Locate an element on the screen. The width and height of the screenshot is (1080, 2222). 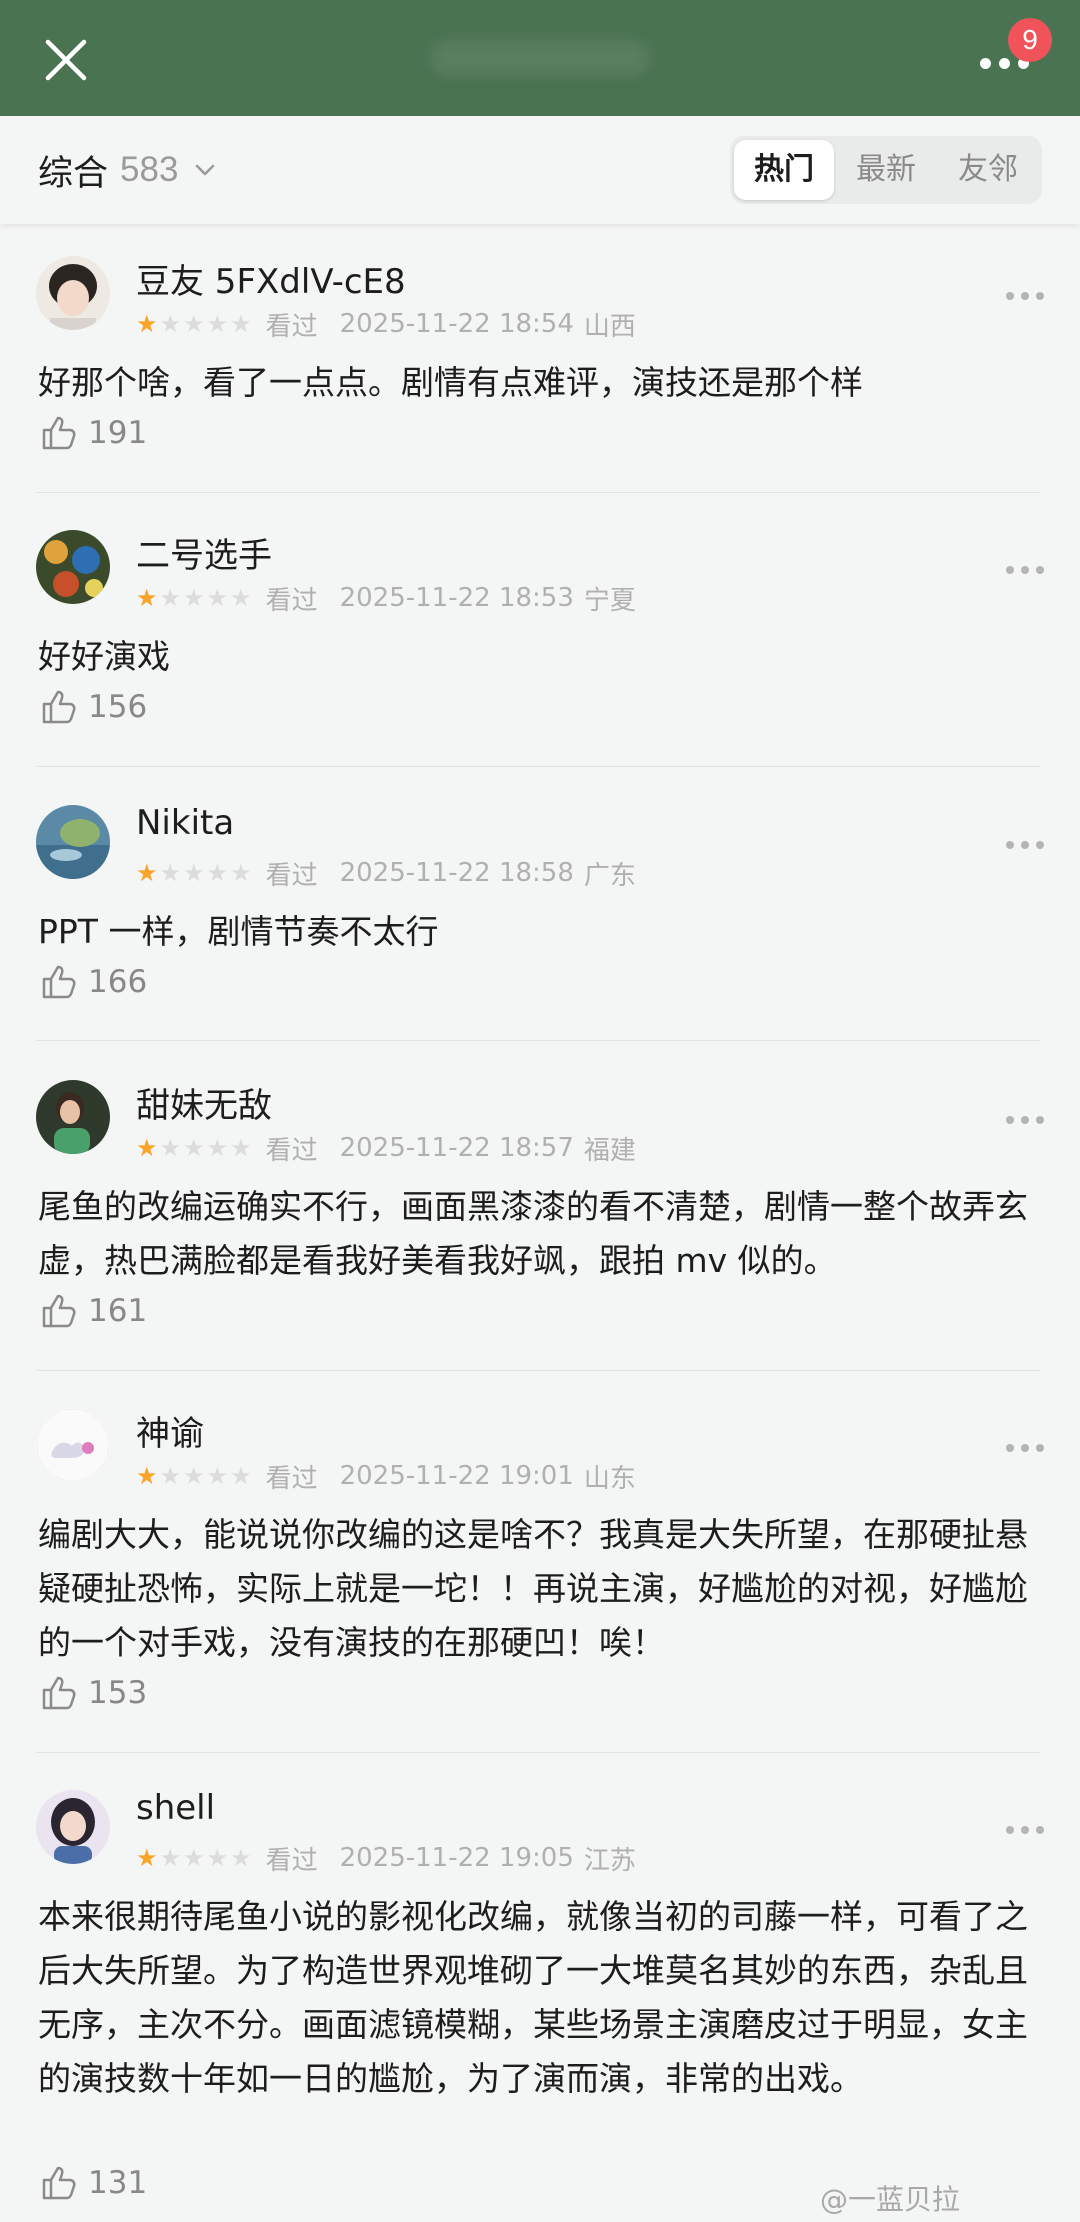
tab-hot: 热门 is located at coordinates (784, 170).